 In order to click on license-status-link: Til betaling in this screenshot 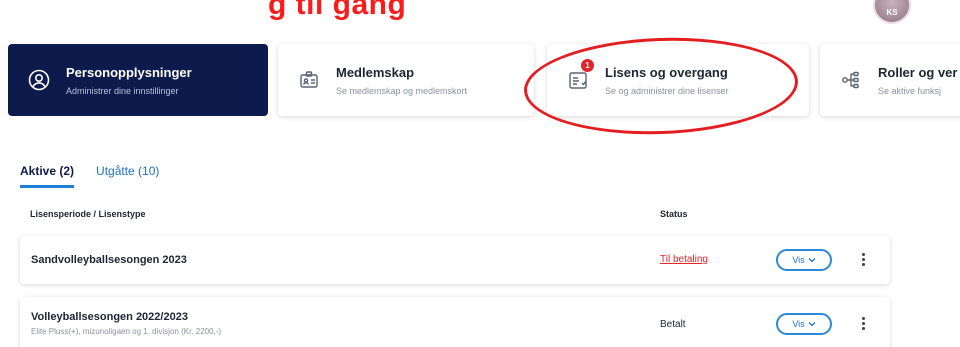, I will do `click(684, 259)`.